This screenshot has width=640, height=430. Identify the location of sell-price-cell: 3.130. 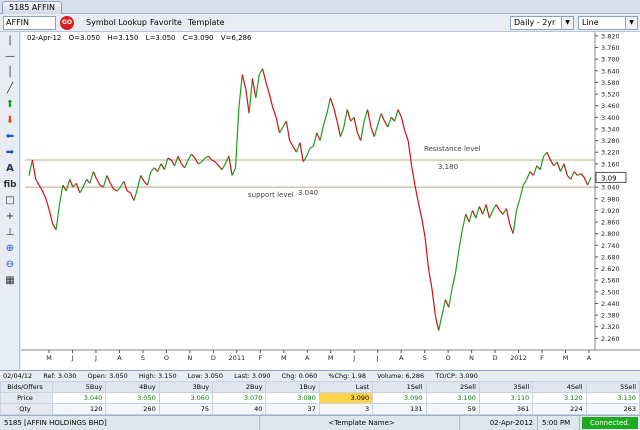
(612, 398).